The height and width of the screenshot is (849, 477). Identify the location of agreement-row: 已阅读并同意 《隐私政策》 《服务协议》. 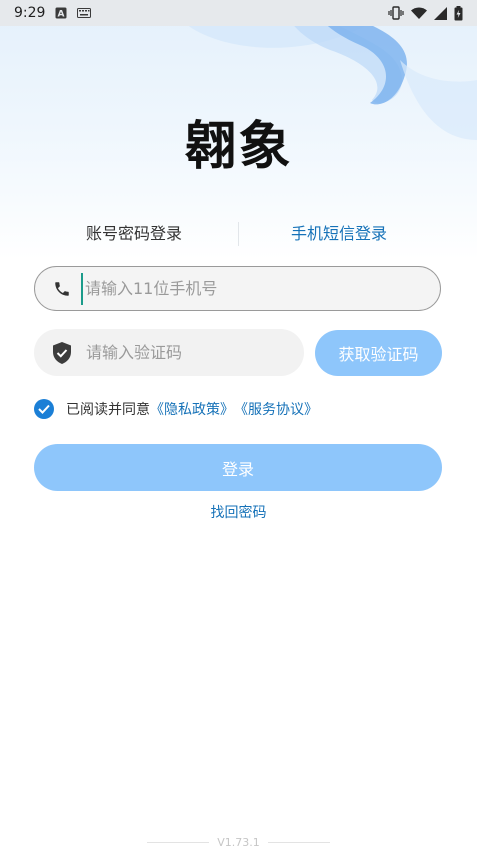
(176, 409).